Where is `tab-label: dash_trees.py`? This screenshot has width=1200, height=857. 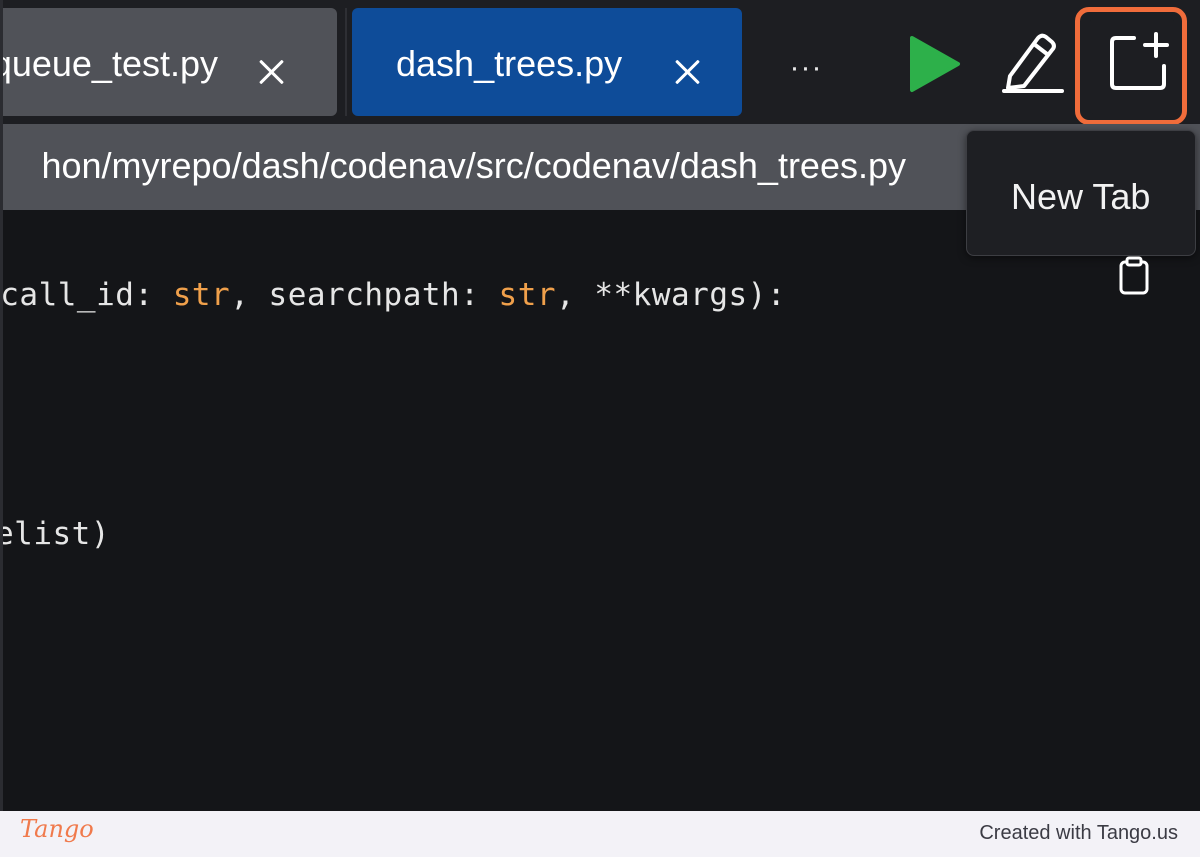 tab-label: dash_trees.py is located at coordinates (509, 63).